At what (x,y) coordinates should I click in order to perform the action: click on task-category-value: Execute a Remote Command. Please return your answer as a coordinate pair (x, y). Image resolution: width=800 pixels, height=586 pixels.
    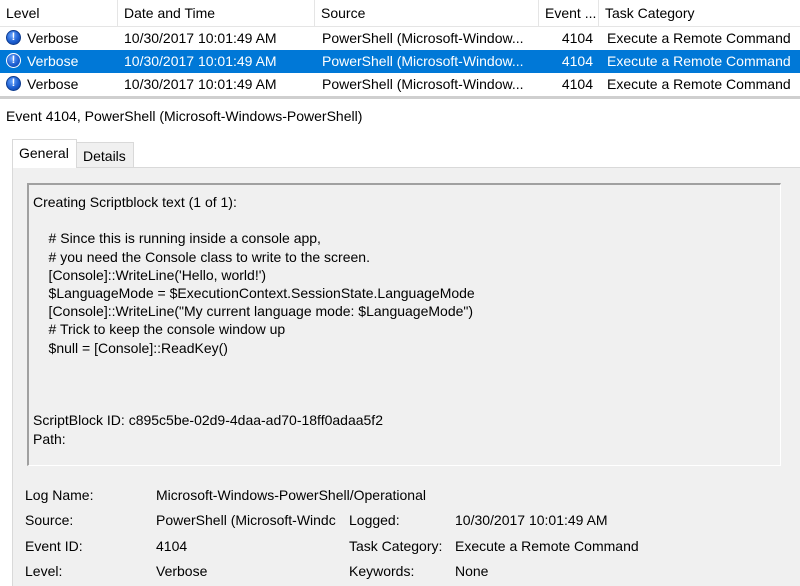
    Looking at the image, I should click on (547, 546).